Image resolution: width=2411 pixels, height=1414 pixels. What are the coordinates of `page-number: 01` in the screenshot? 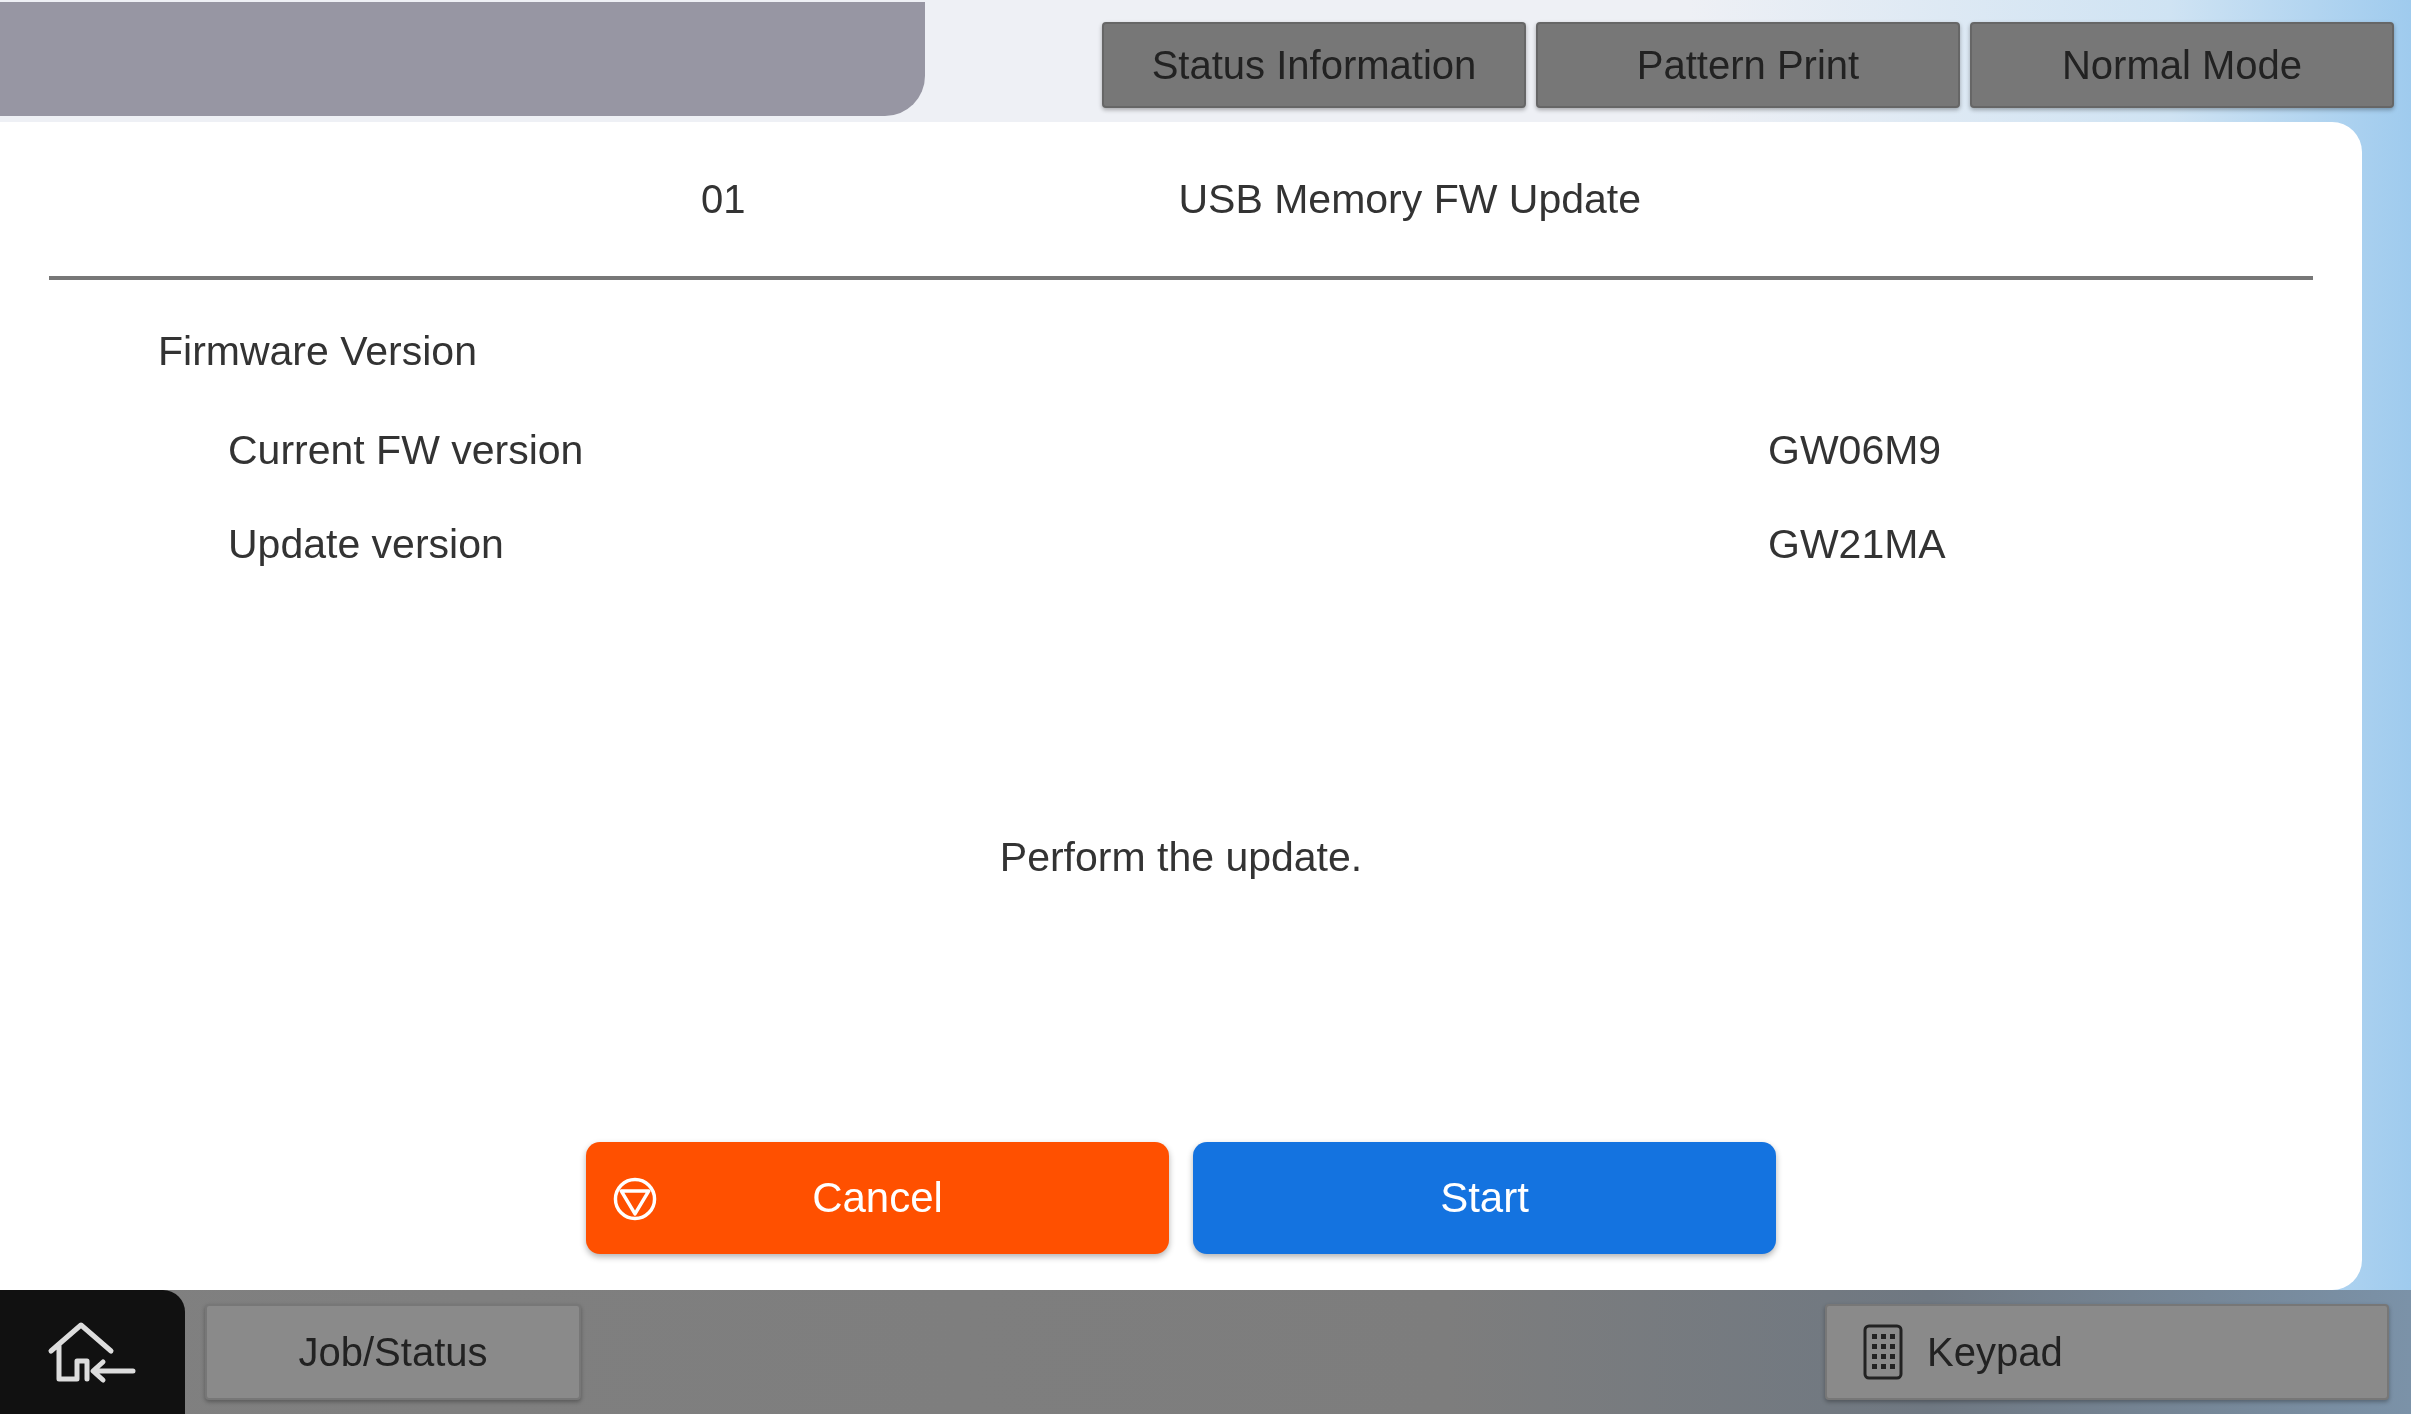 It's located at (723, 199).